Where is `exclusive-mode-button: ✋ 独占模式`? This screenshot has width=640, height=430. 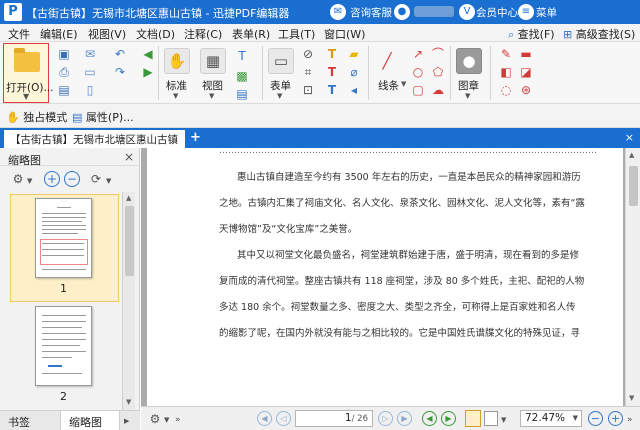 exclusive-mode-button: ✋ 独占模式 is located at coordinates (36, 117).